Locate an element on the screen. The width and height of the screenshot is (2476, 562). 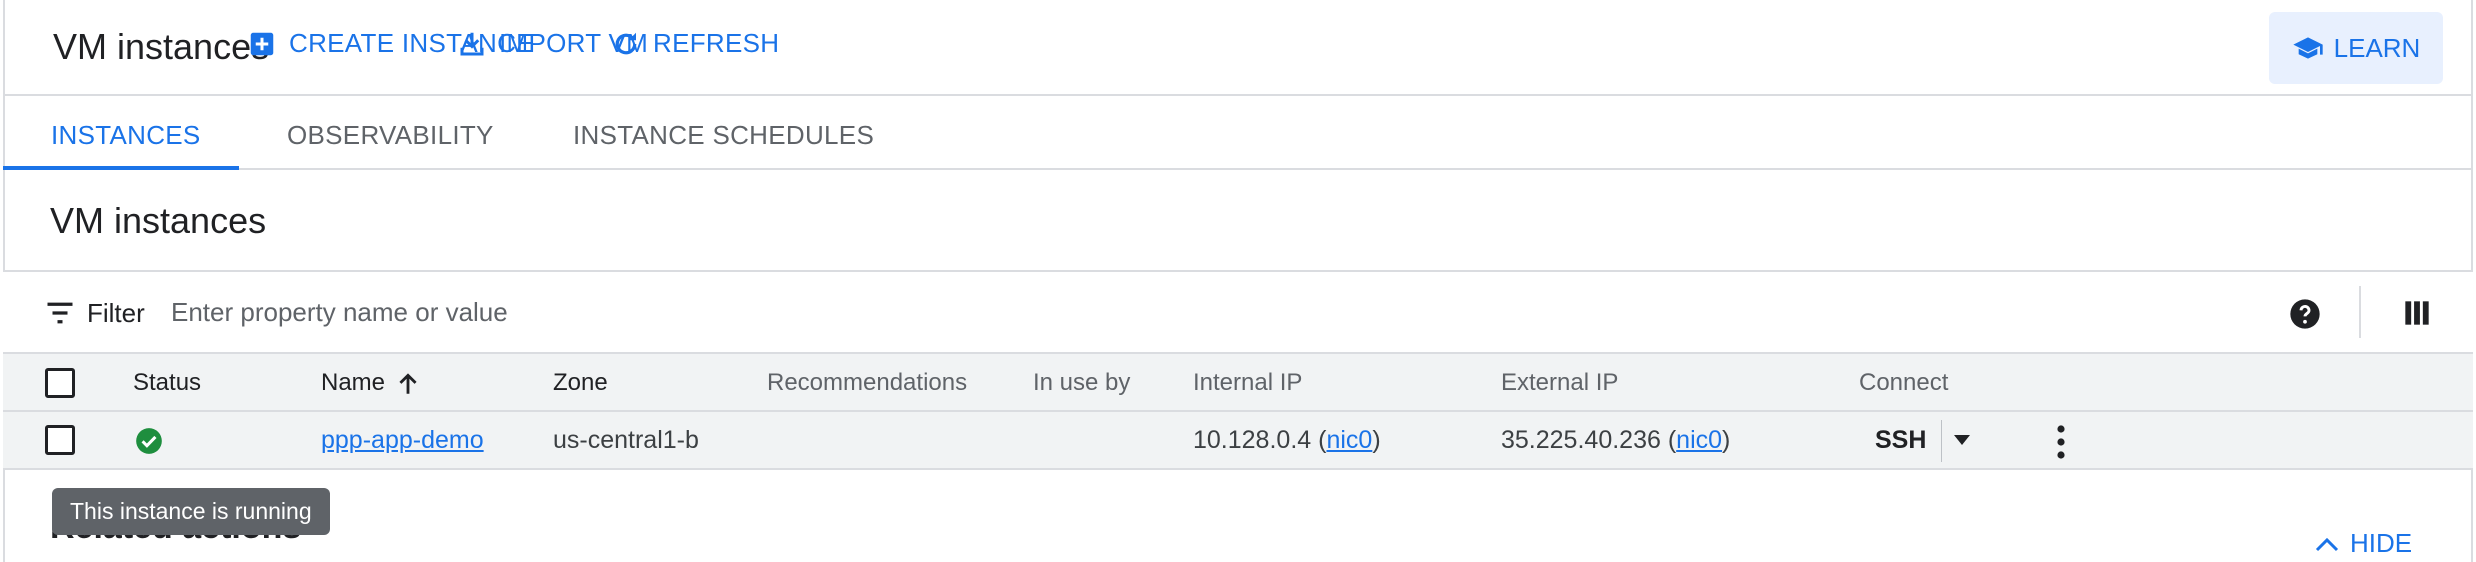
filter-bar: Filter is located at coordinates (1238, 312).